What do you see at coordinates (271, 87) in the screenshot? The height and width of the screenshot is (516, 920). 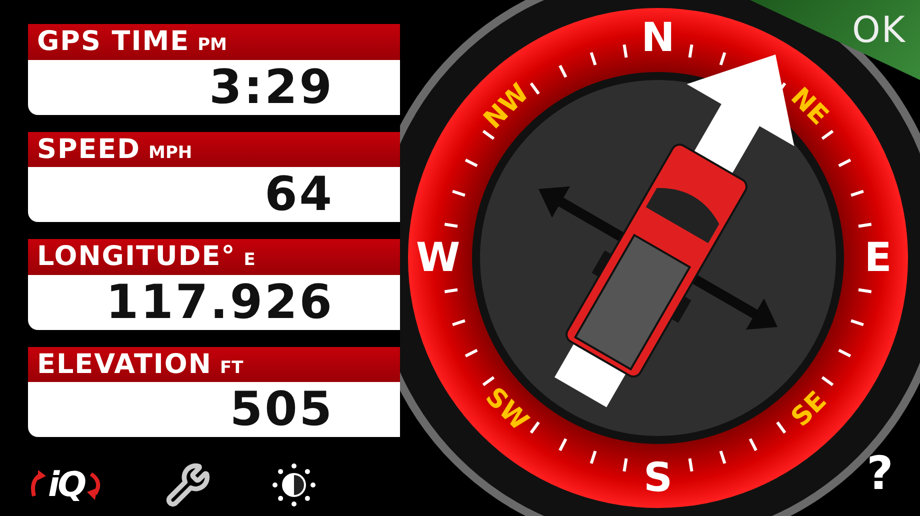 I see `readout-value: 3:29` at bounding box center [271, 87].